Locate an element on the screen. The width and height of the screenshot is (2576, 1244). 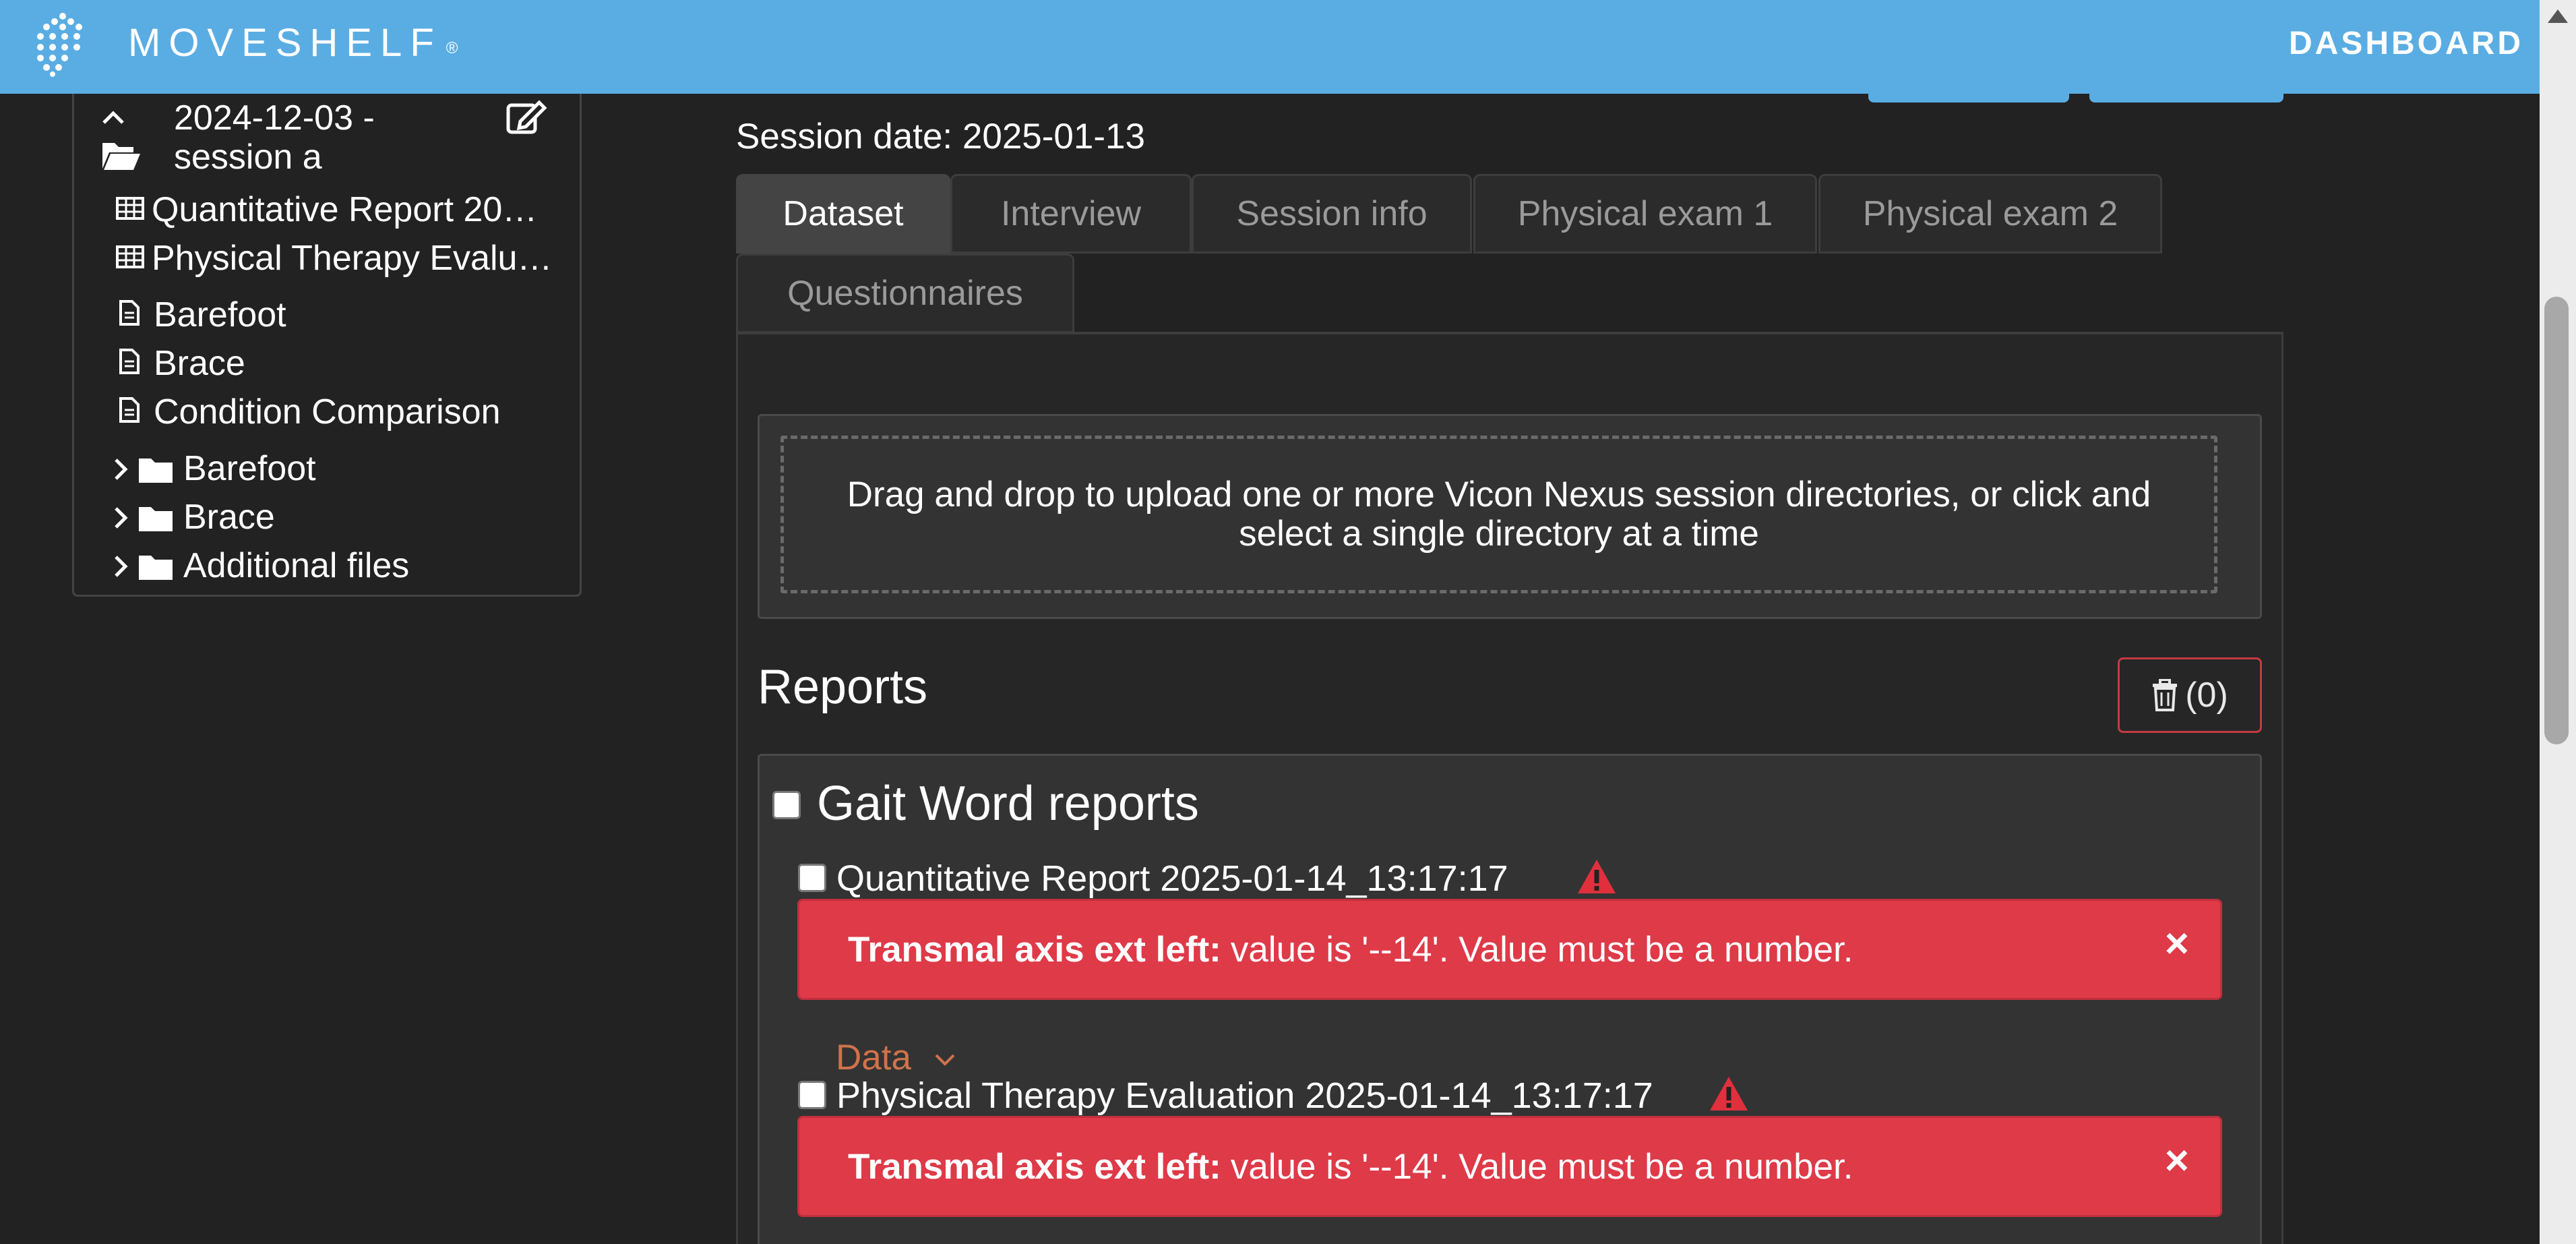
folder-open-icon is located at coordinates (121, 156).